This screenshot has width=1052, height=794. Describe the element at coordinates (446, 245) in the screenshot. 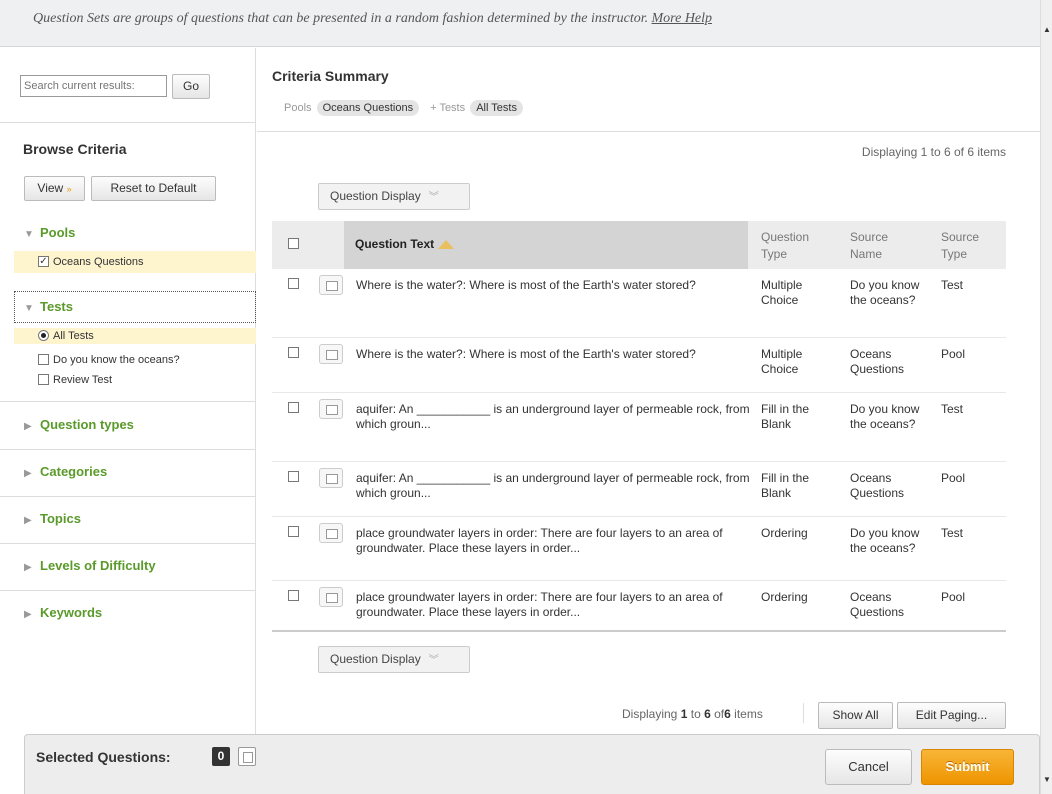

I see `sort-ascending-icon` at that location.